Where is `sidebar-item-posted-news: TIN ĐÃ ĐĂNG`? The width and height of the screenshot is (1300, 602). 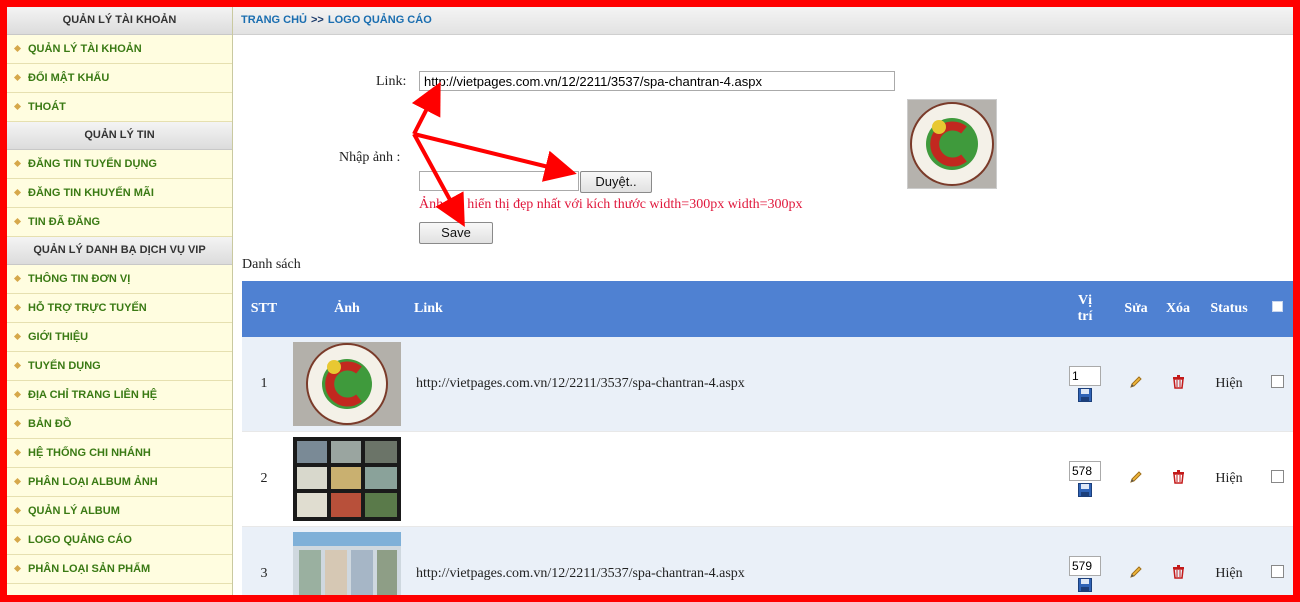 sidebar-item-posted-news: TIN ĐÃ ĐĂNG is located at coordinates (119, 222).